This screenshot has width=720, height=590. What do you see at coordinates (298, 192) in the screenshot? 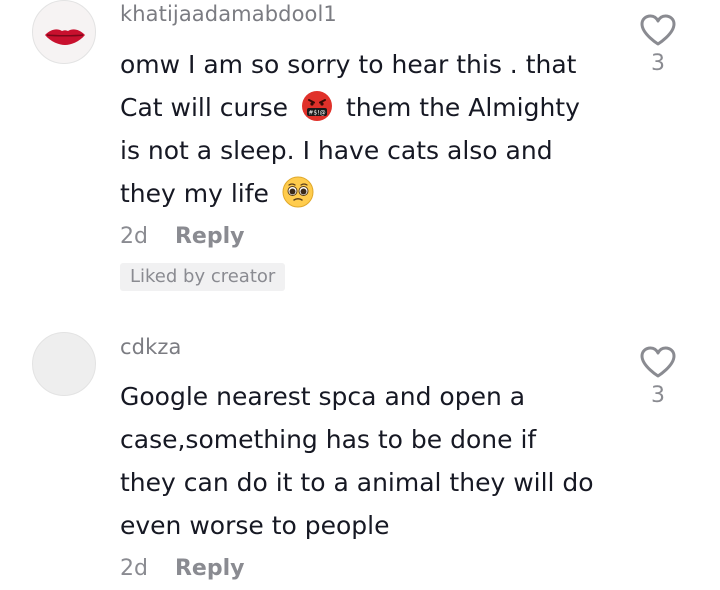
I see `pleading-face-emoji-icon` at bounding box center [298, 192].